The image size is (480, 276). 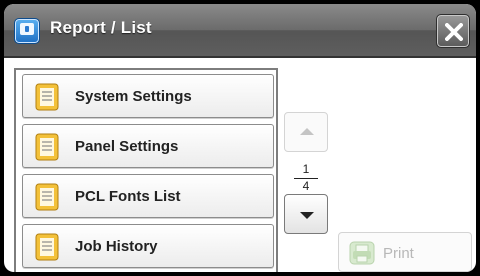 I want to click on report-list-app-icon, so click(x=27, y=31).